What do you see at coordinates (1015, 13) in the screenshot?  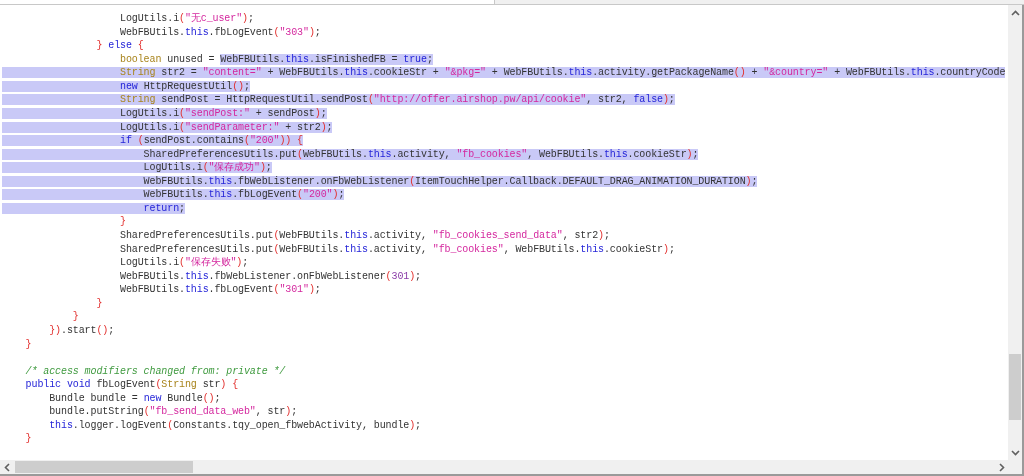 I see `scroll-up-icon` at bounding box center [1015, 13].